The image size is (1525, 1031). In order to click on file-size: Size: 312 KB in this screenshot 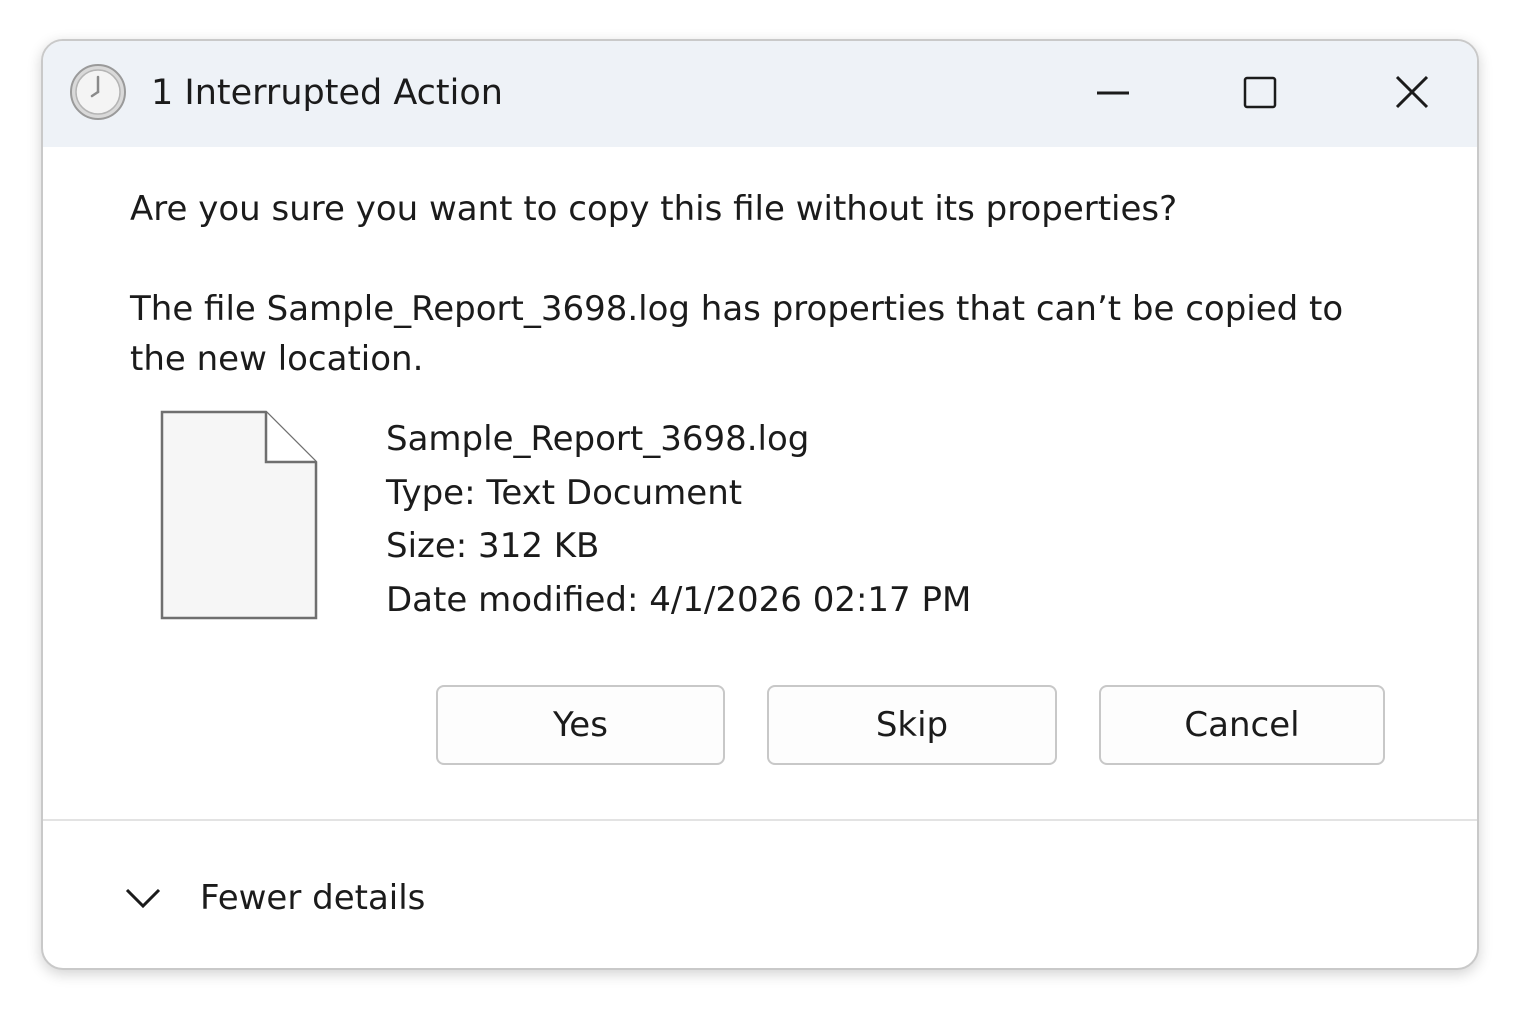, I will do `click(493, 546)`.